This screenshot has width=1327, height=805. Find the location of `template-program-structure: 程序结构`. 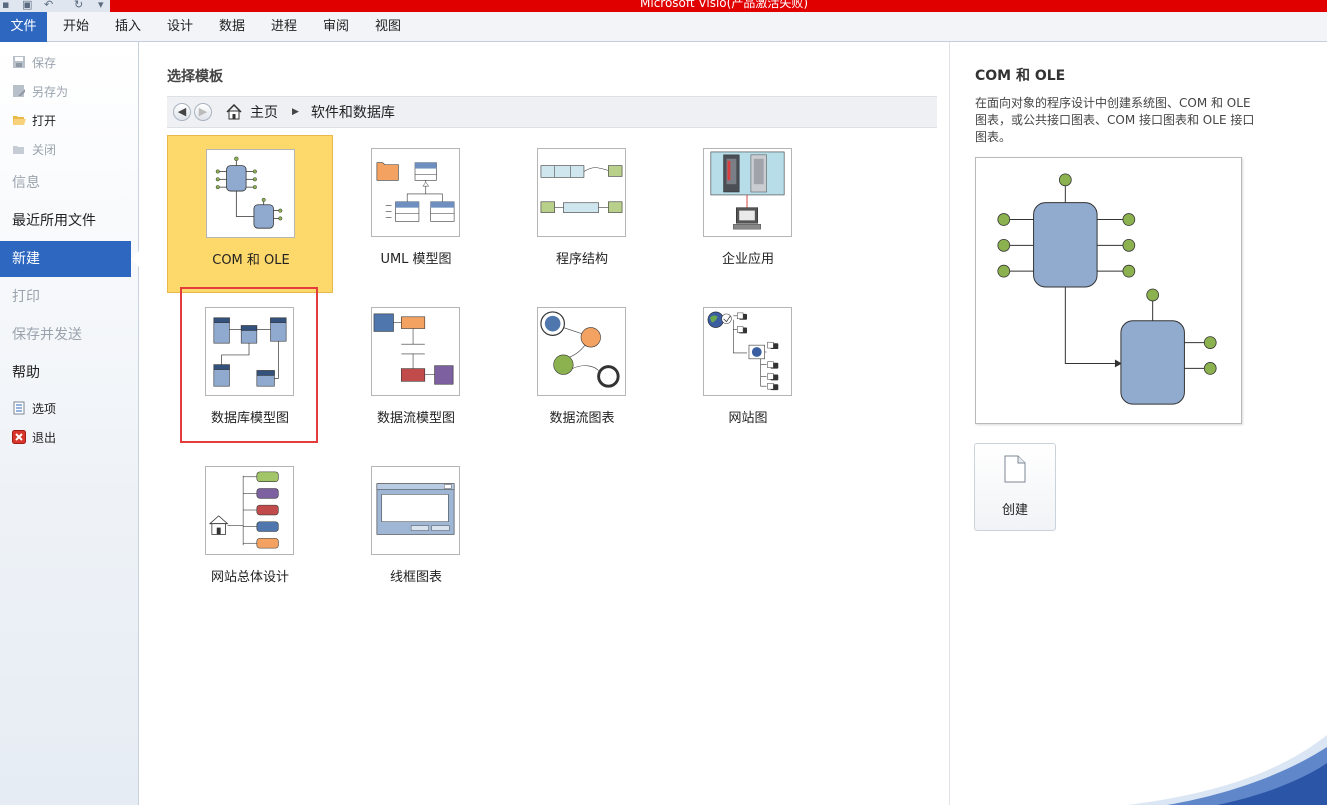

template-program-structure: 程序结构 is located at coordinates (582, 214).